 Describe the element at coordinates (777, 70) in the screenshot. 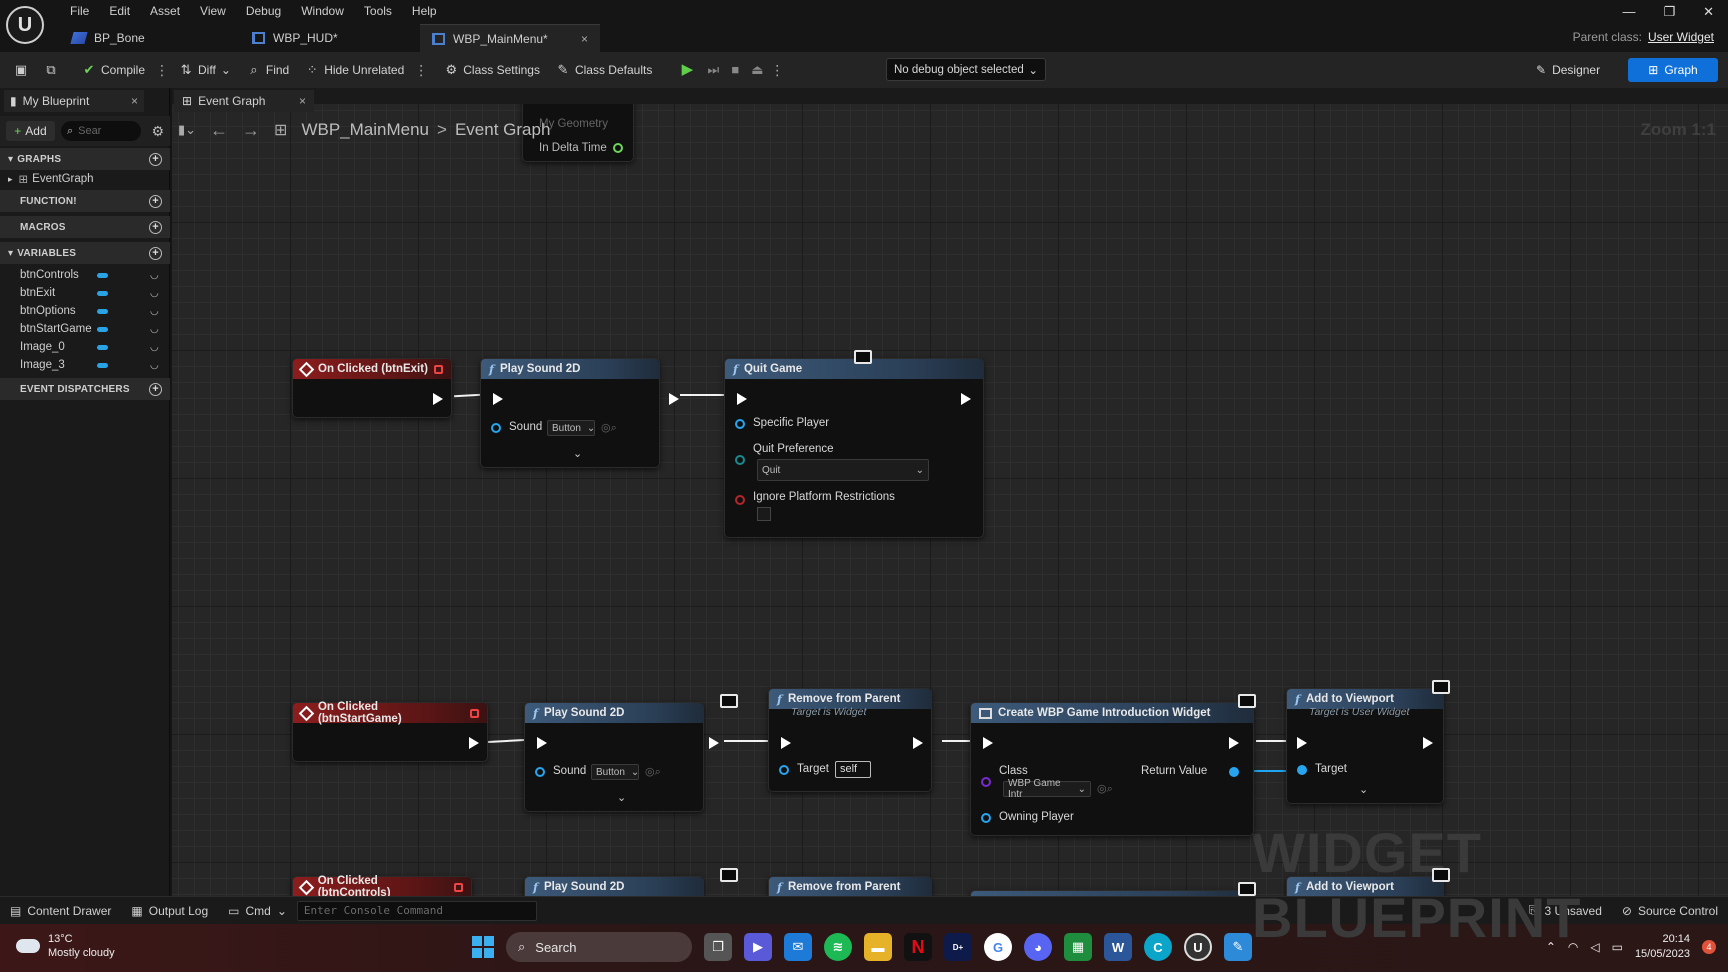

I see `play-options-icon: ⋮` at that location.